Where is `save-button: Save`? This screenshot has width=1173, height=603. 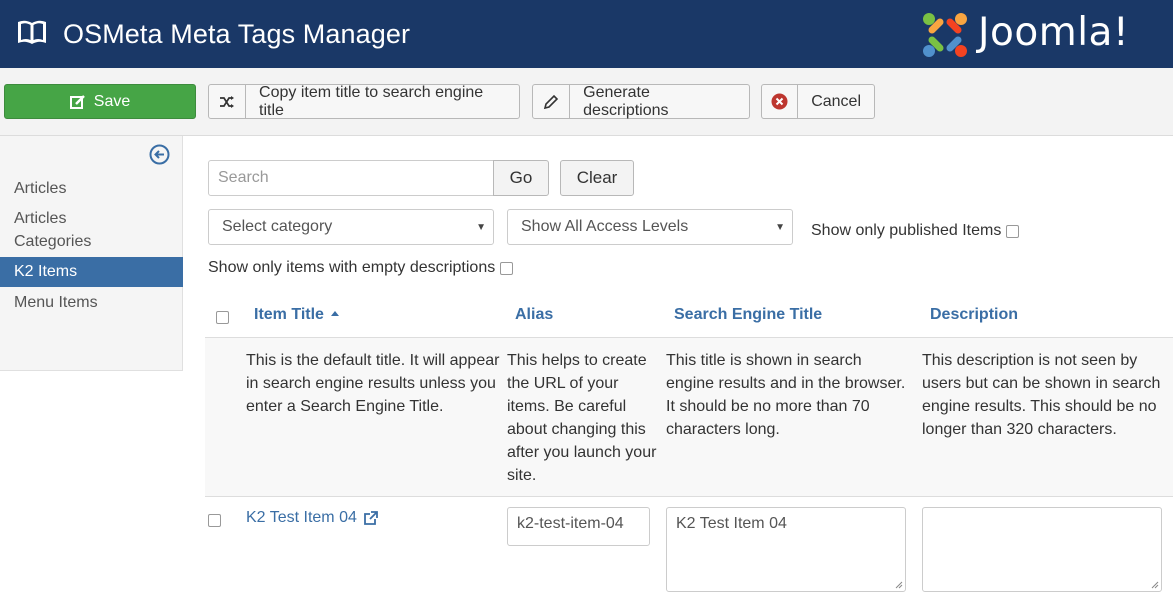
save-button: Save is located at coordinates (100, 101).